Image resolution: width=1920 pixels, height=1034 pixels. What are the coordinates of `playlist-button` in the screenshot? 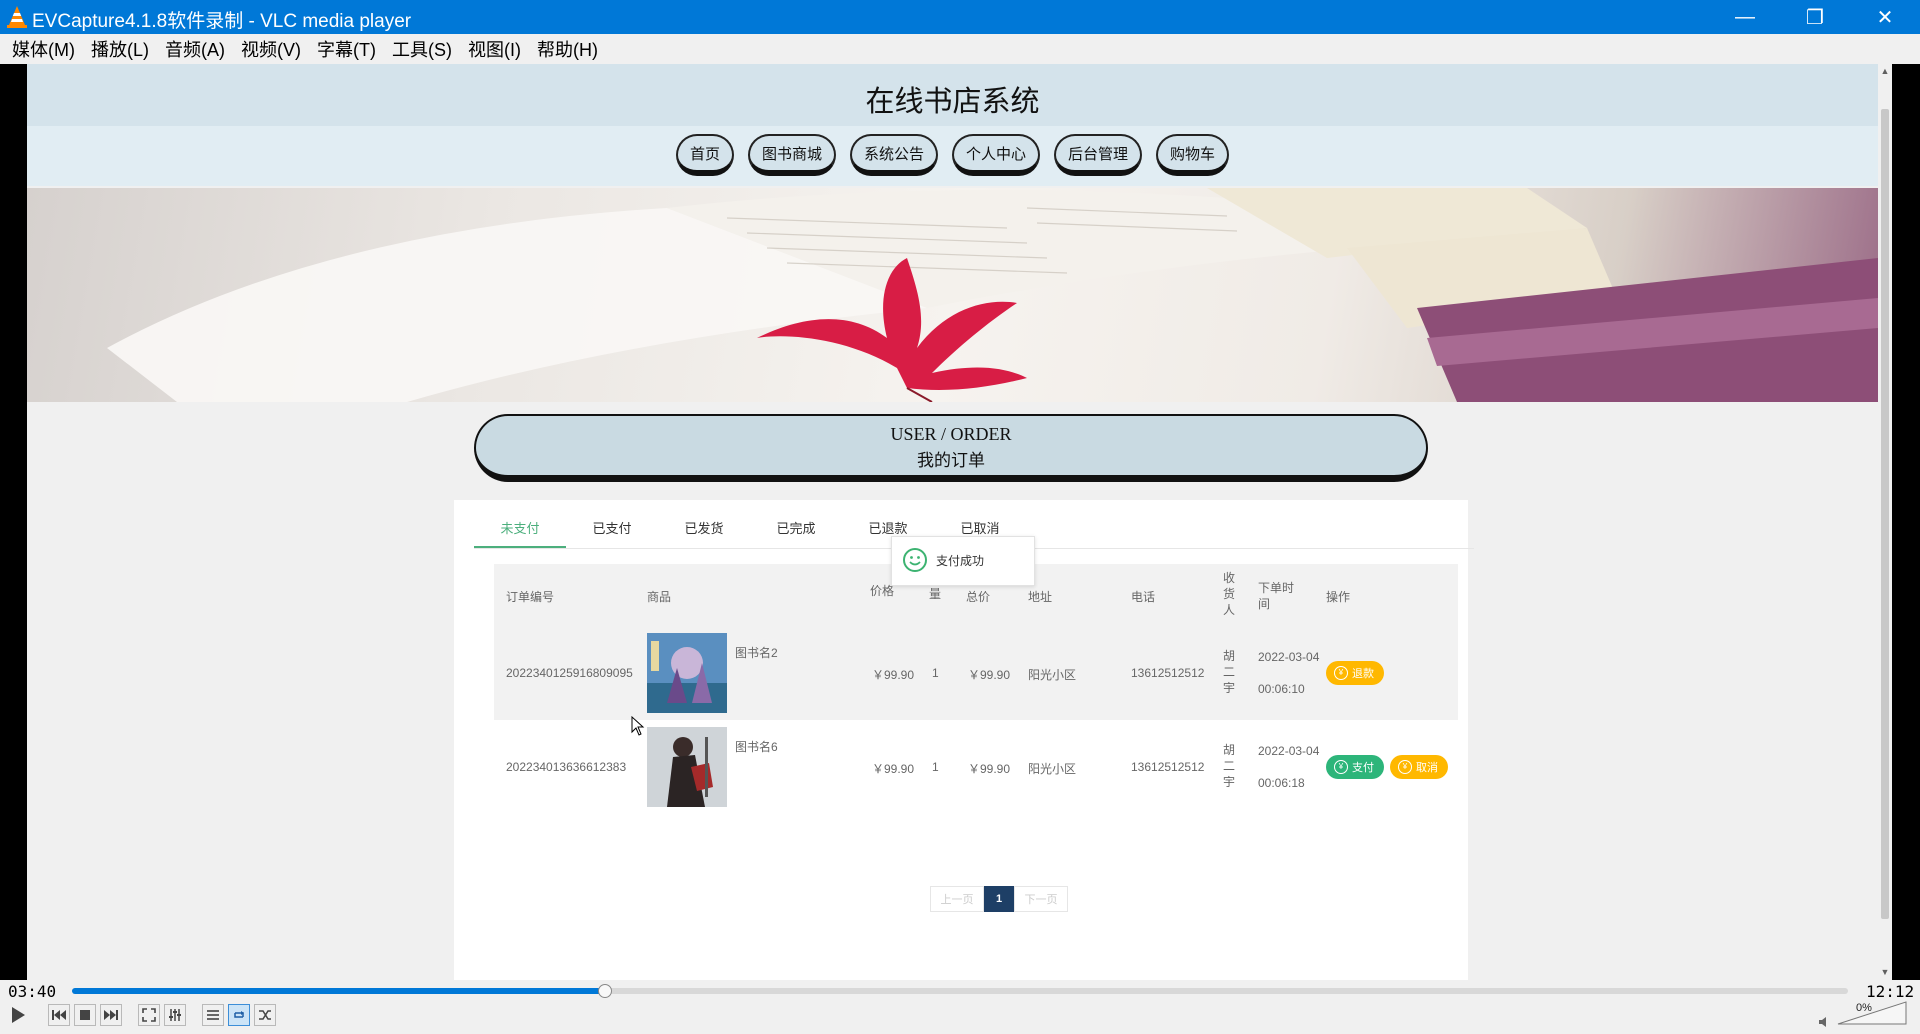 It's located at (213, 1015).